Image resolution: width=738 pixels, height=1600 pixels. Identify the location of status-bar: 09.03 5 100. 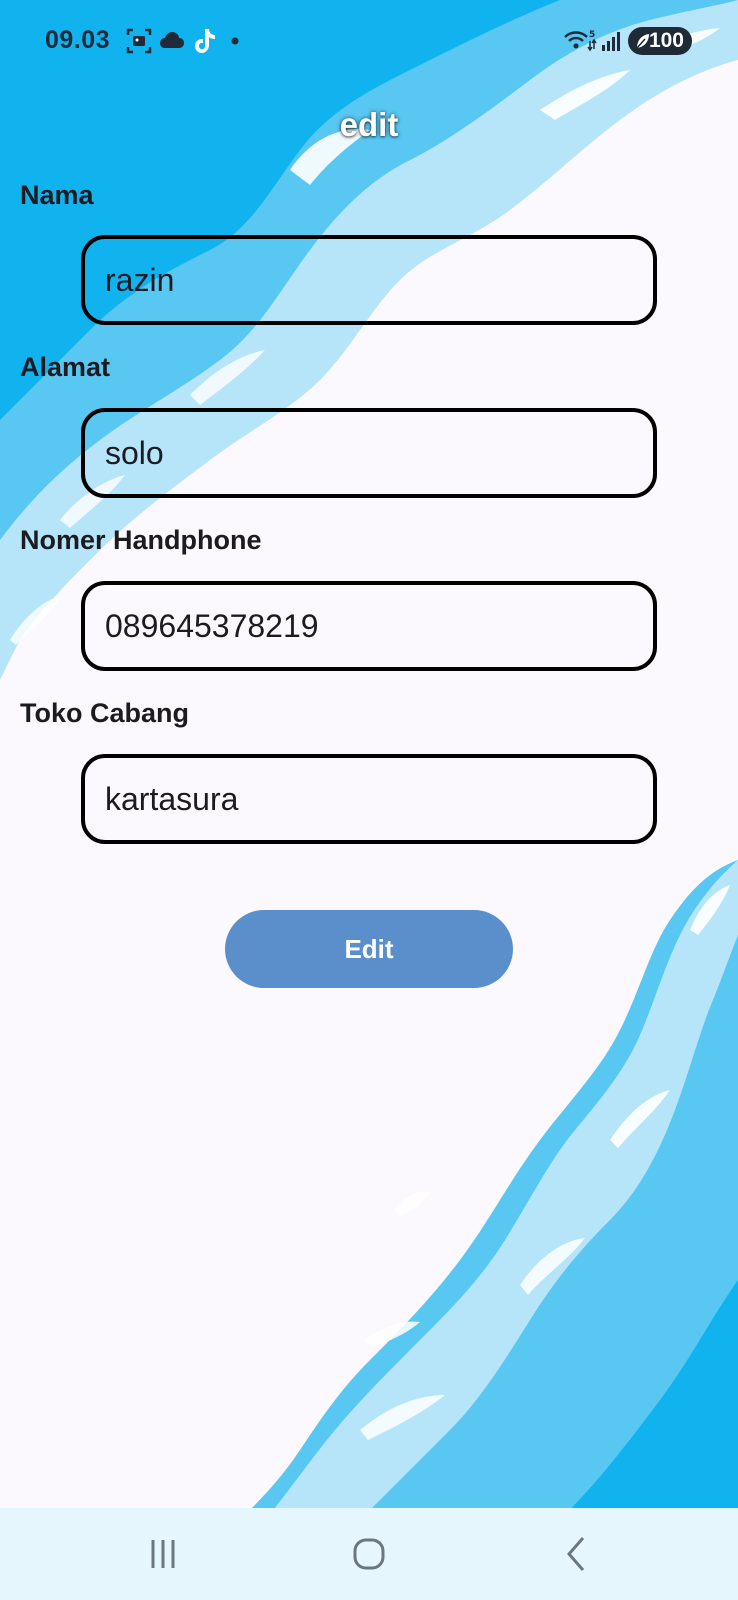
(369, 41).